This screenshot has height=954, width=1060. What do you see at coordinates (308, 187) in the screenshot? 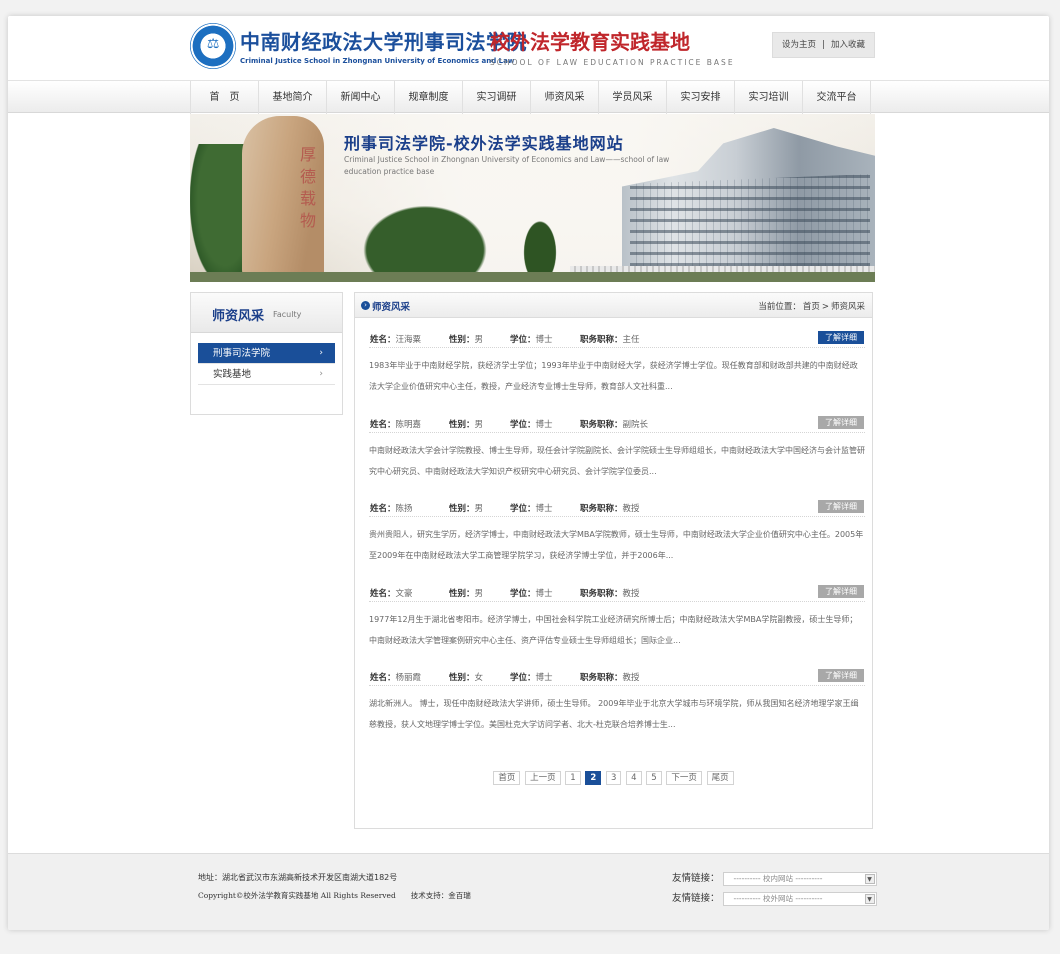
I see `banner-stone-inscription: 厚德载物` at bounding box center [308, 187].